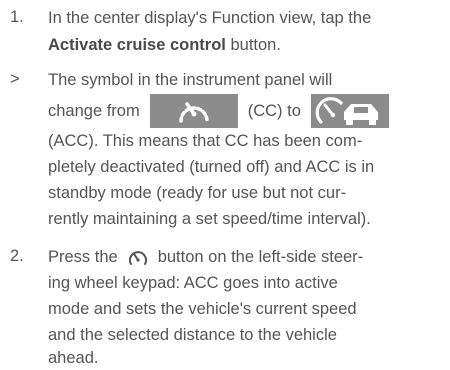 The width and height of the screenshot is (450, 370). Describe the element at coordinates (83, 257) in the screenshot. I see `step-text: Press the` at that location.